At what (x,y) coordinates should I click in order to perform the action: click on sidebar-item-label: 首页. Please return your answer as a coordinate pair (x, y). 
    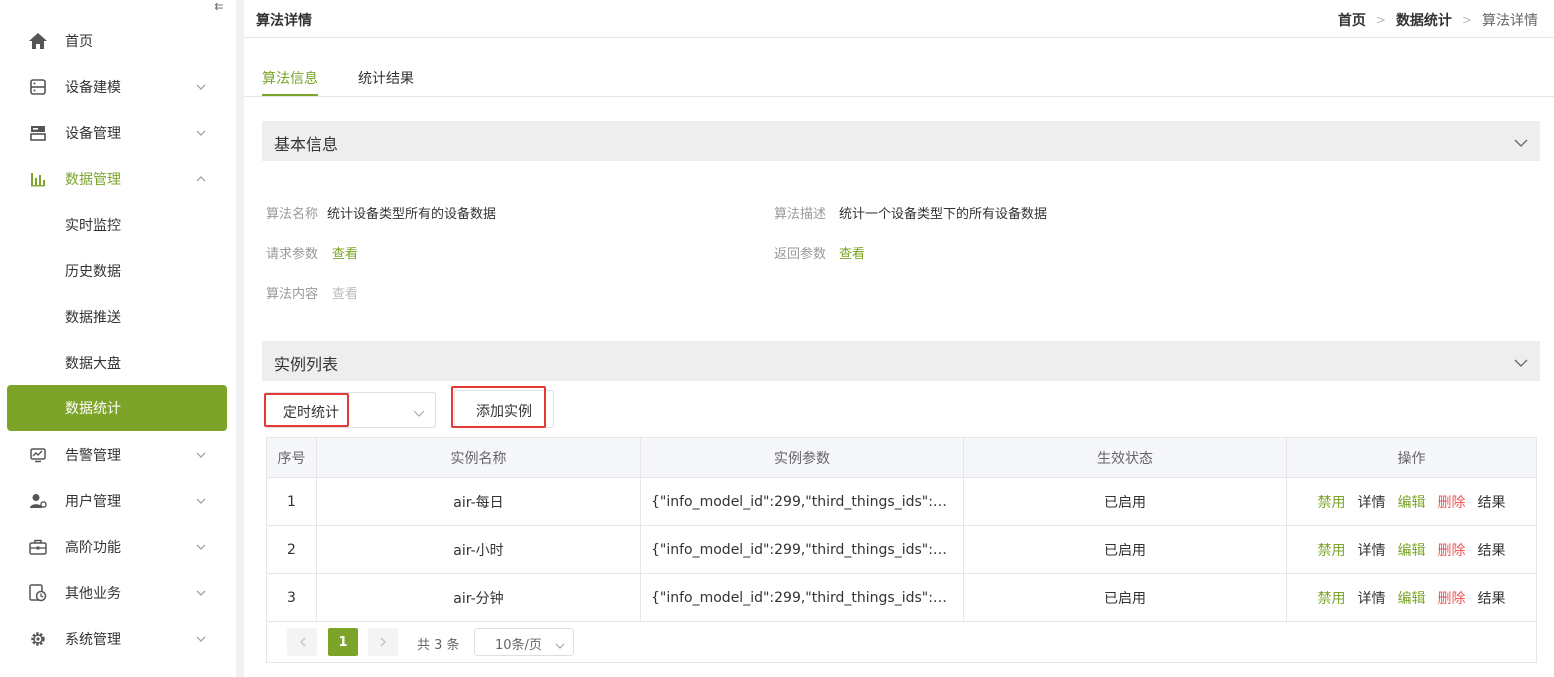
    Looking at the image, I should click on (79, 42).